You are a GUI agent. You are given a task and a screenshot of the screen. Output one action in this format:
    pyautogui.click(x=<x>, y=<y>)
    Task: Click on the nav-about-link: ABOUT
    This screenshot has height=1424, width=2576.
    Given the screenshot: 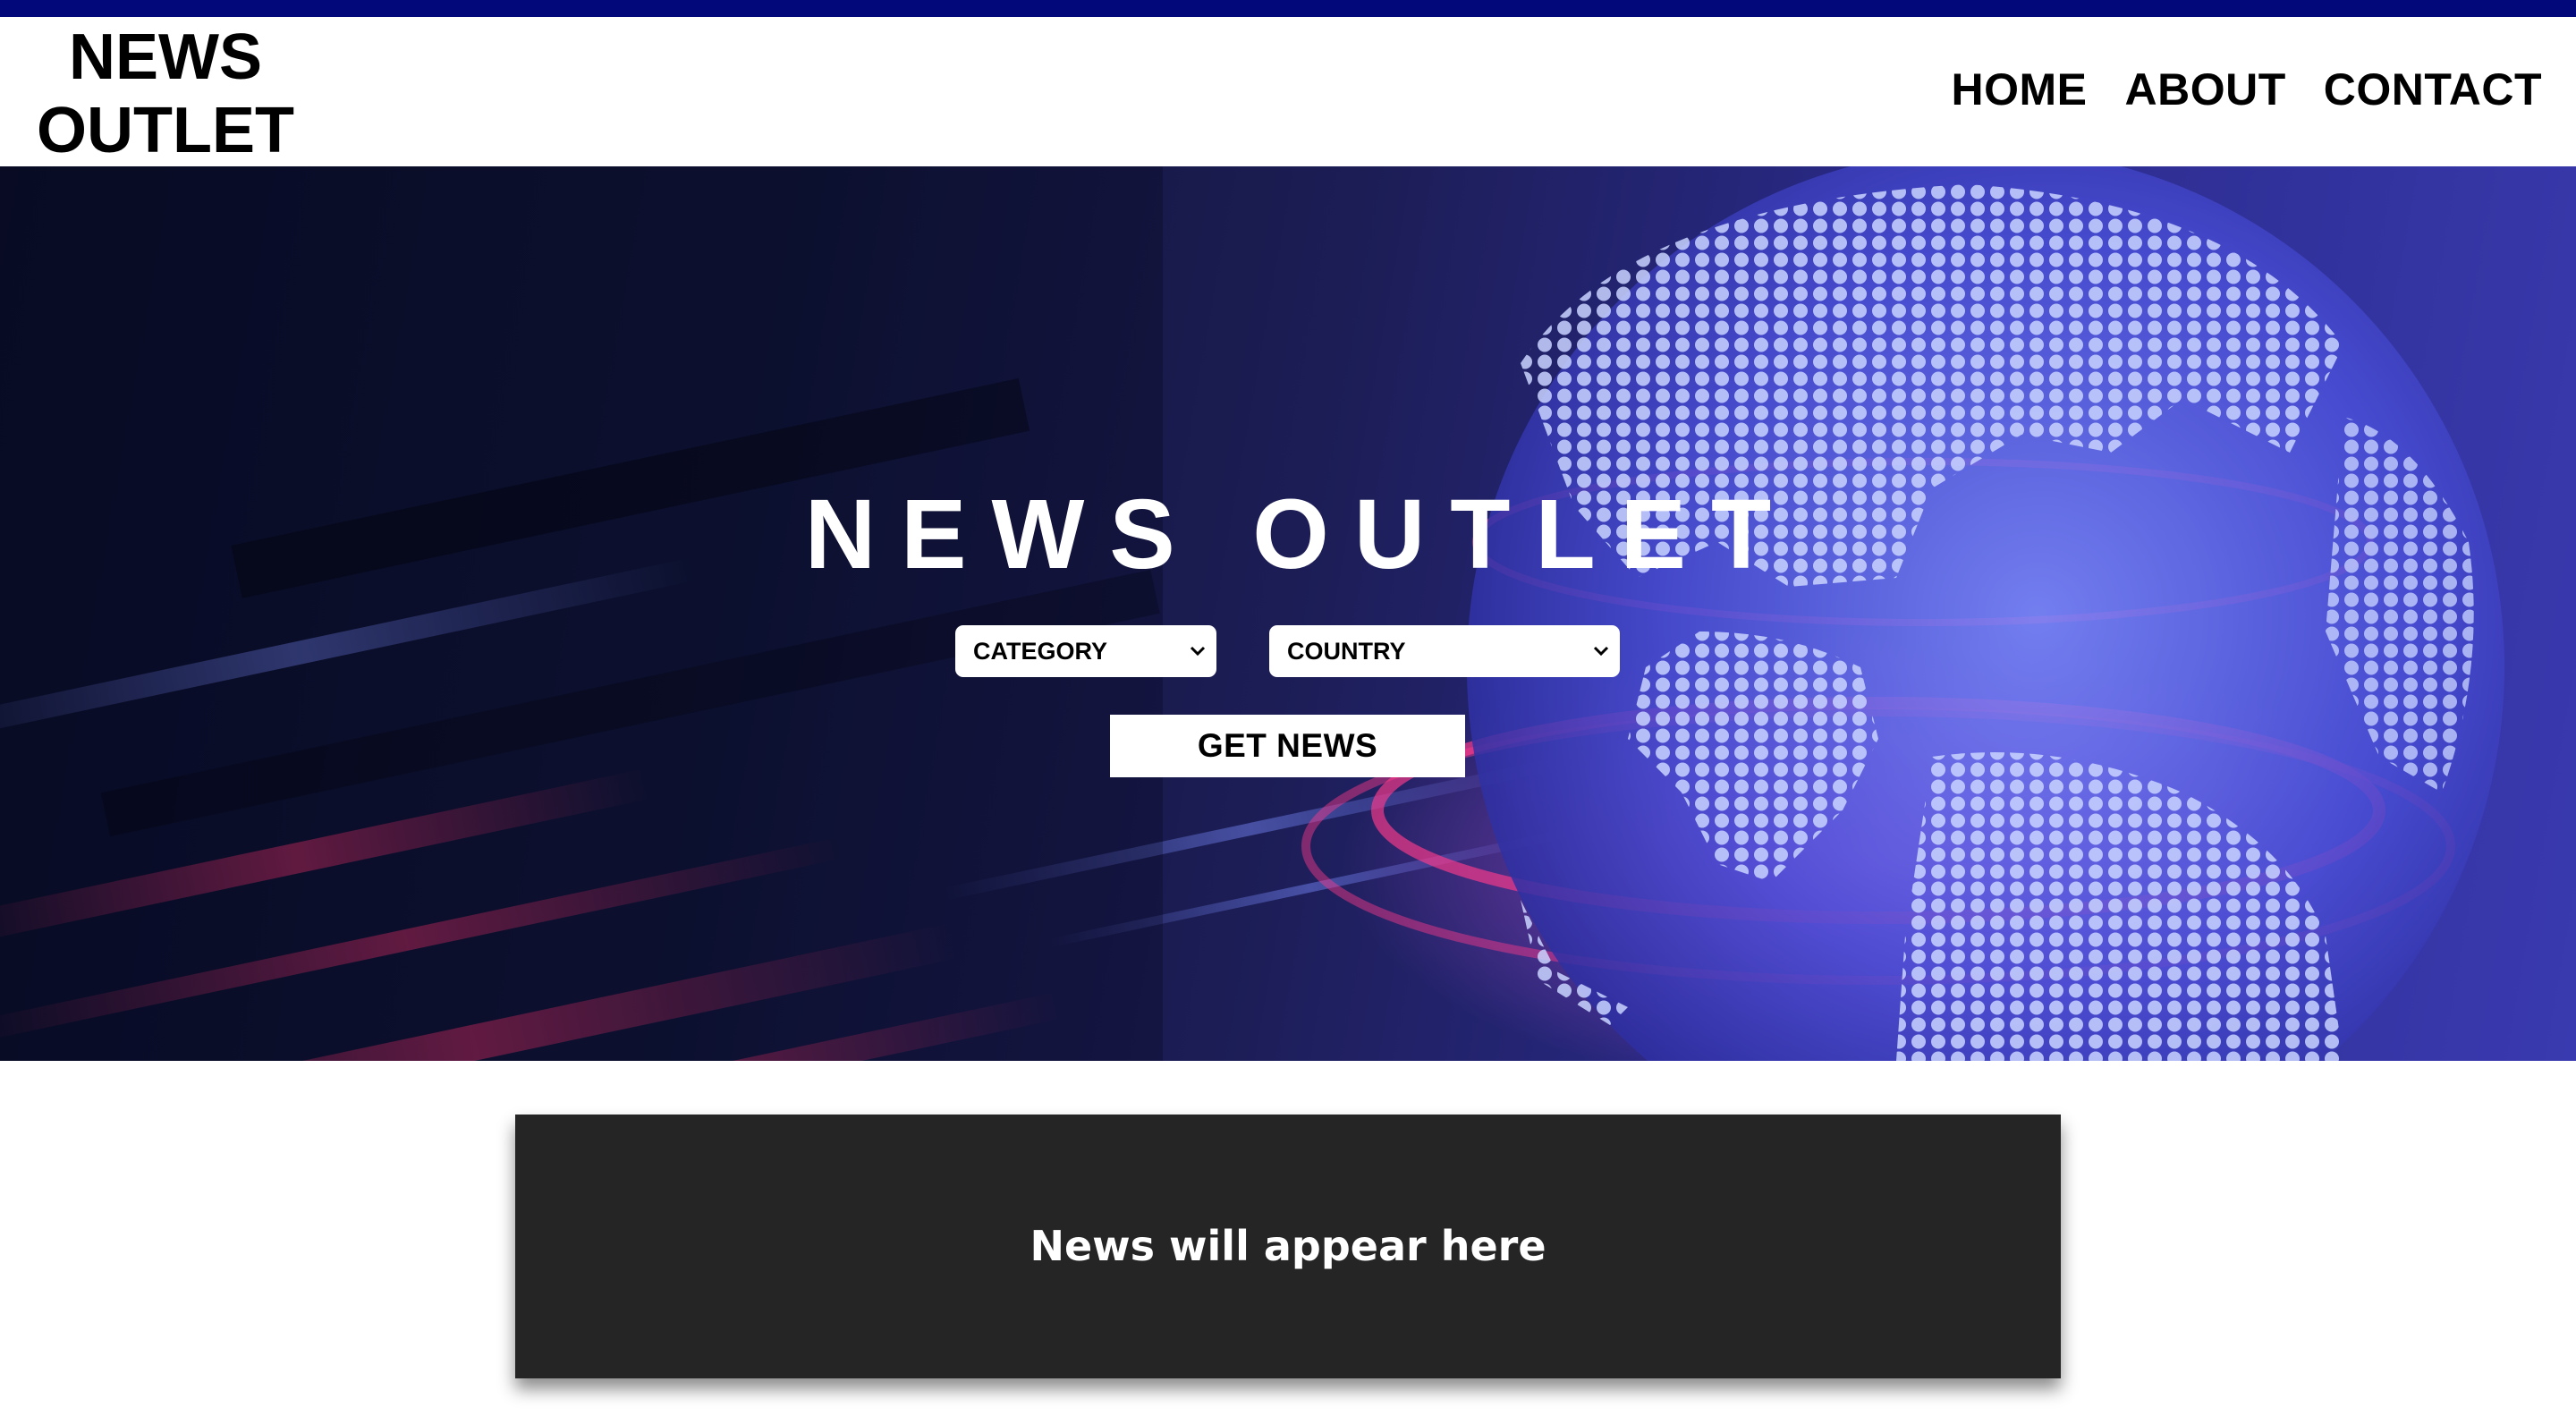 What is the action you would take?
    pyautogui.click(x=2205, y=89)
    